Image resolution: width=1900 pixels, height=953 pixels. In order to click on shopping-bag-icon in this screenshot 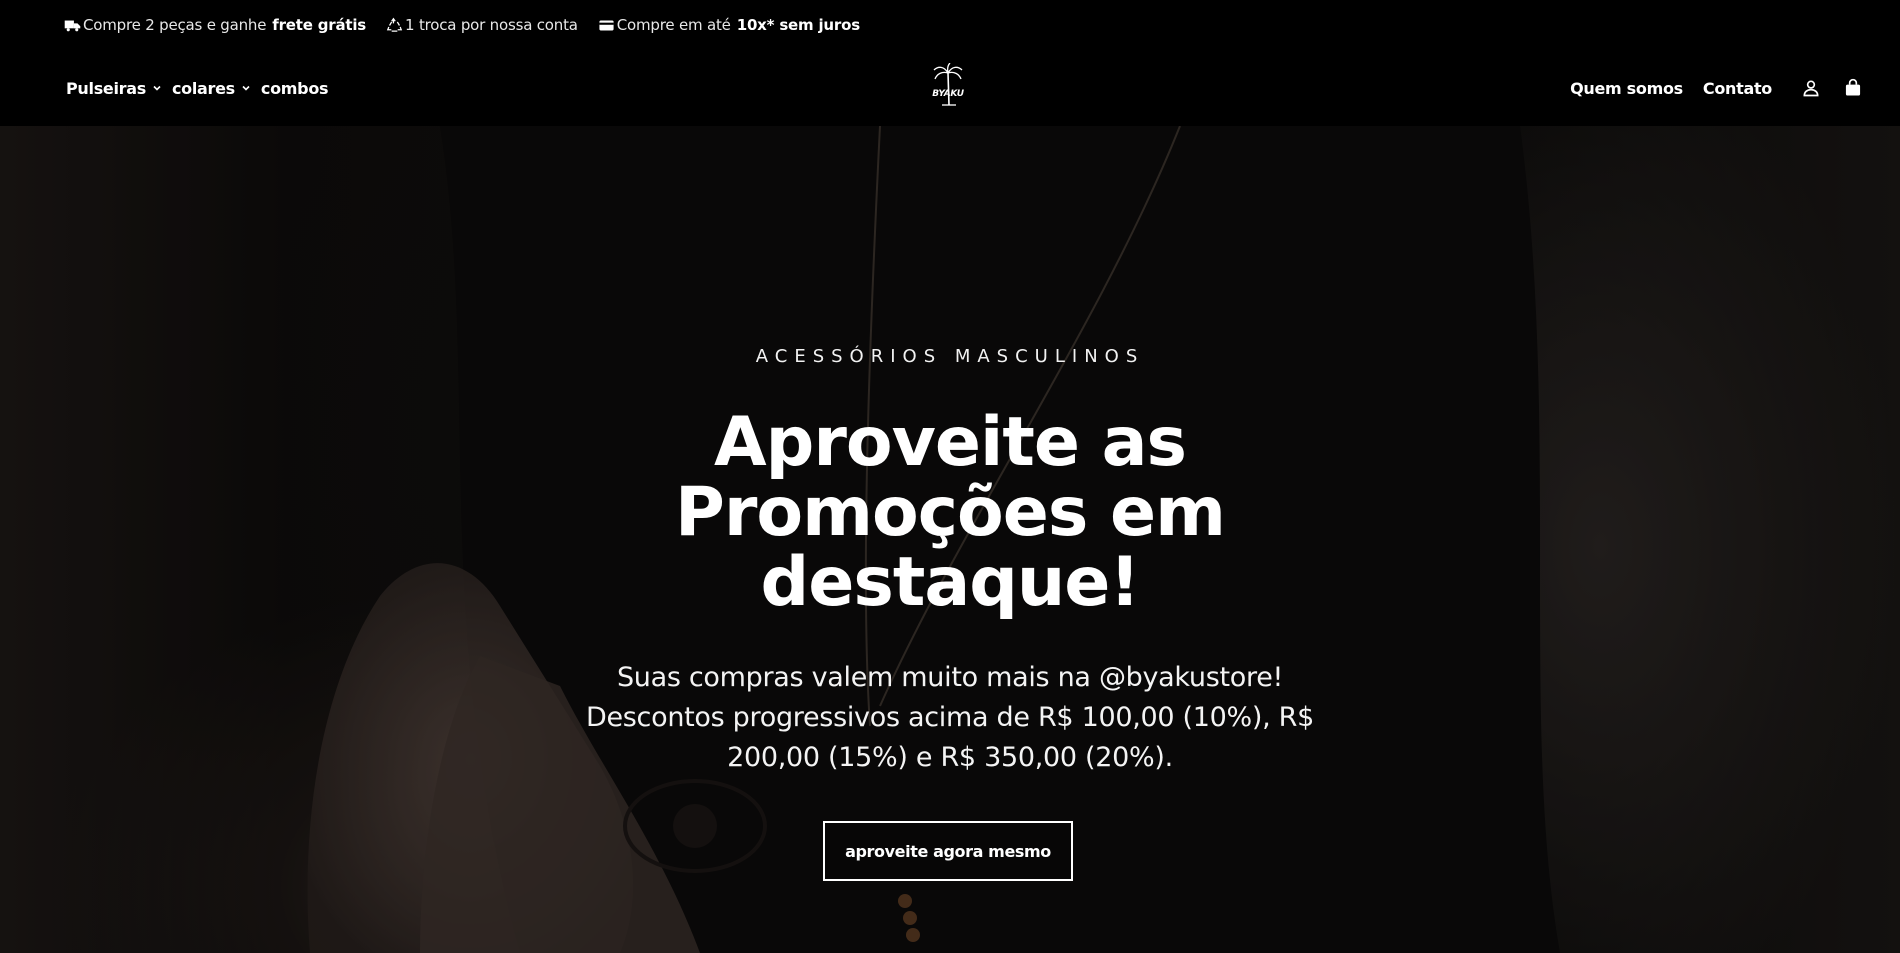, I will do `click(1853, 87)`.